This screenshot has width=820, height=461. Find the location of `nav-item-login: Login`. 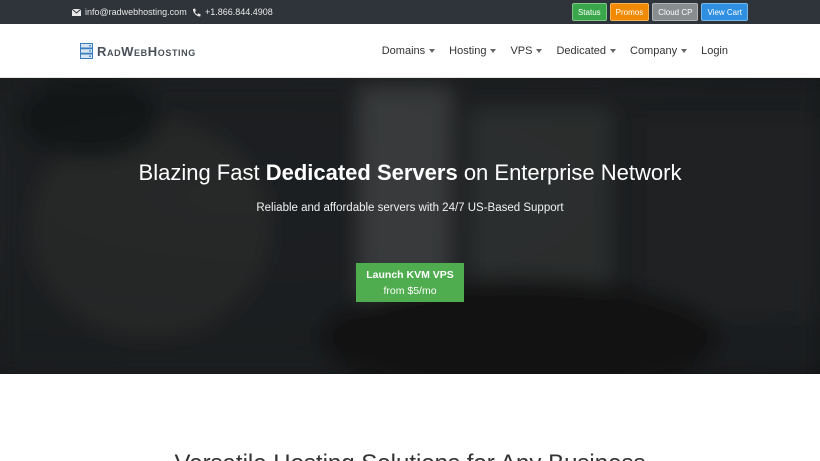

nav-item-login: Login is located at coordinates (714, 51).